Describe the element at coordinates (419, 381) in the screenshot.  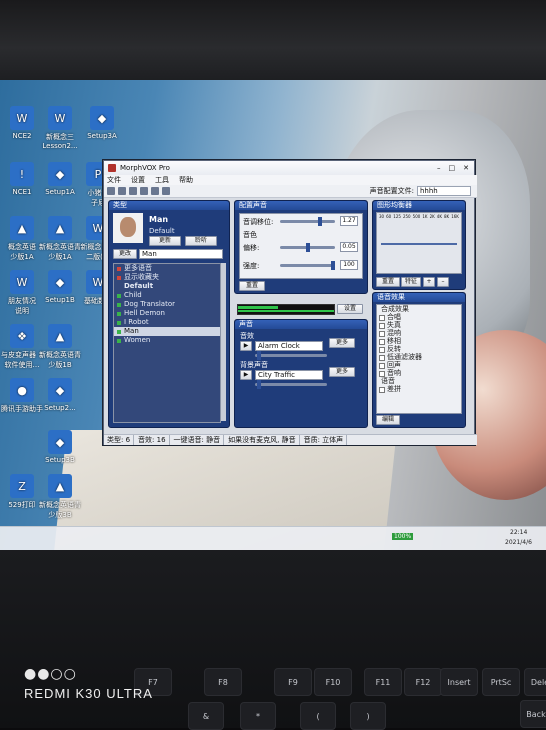
I see `effects-group-voice: 语音` at that location.